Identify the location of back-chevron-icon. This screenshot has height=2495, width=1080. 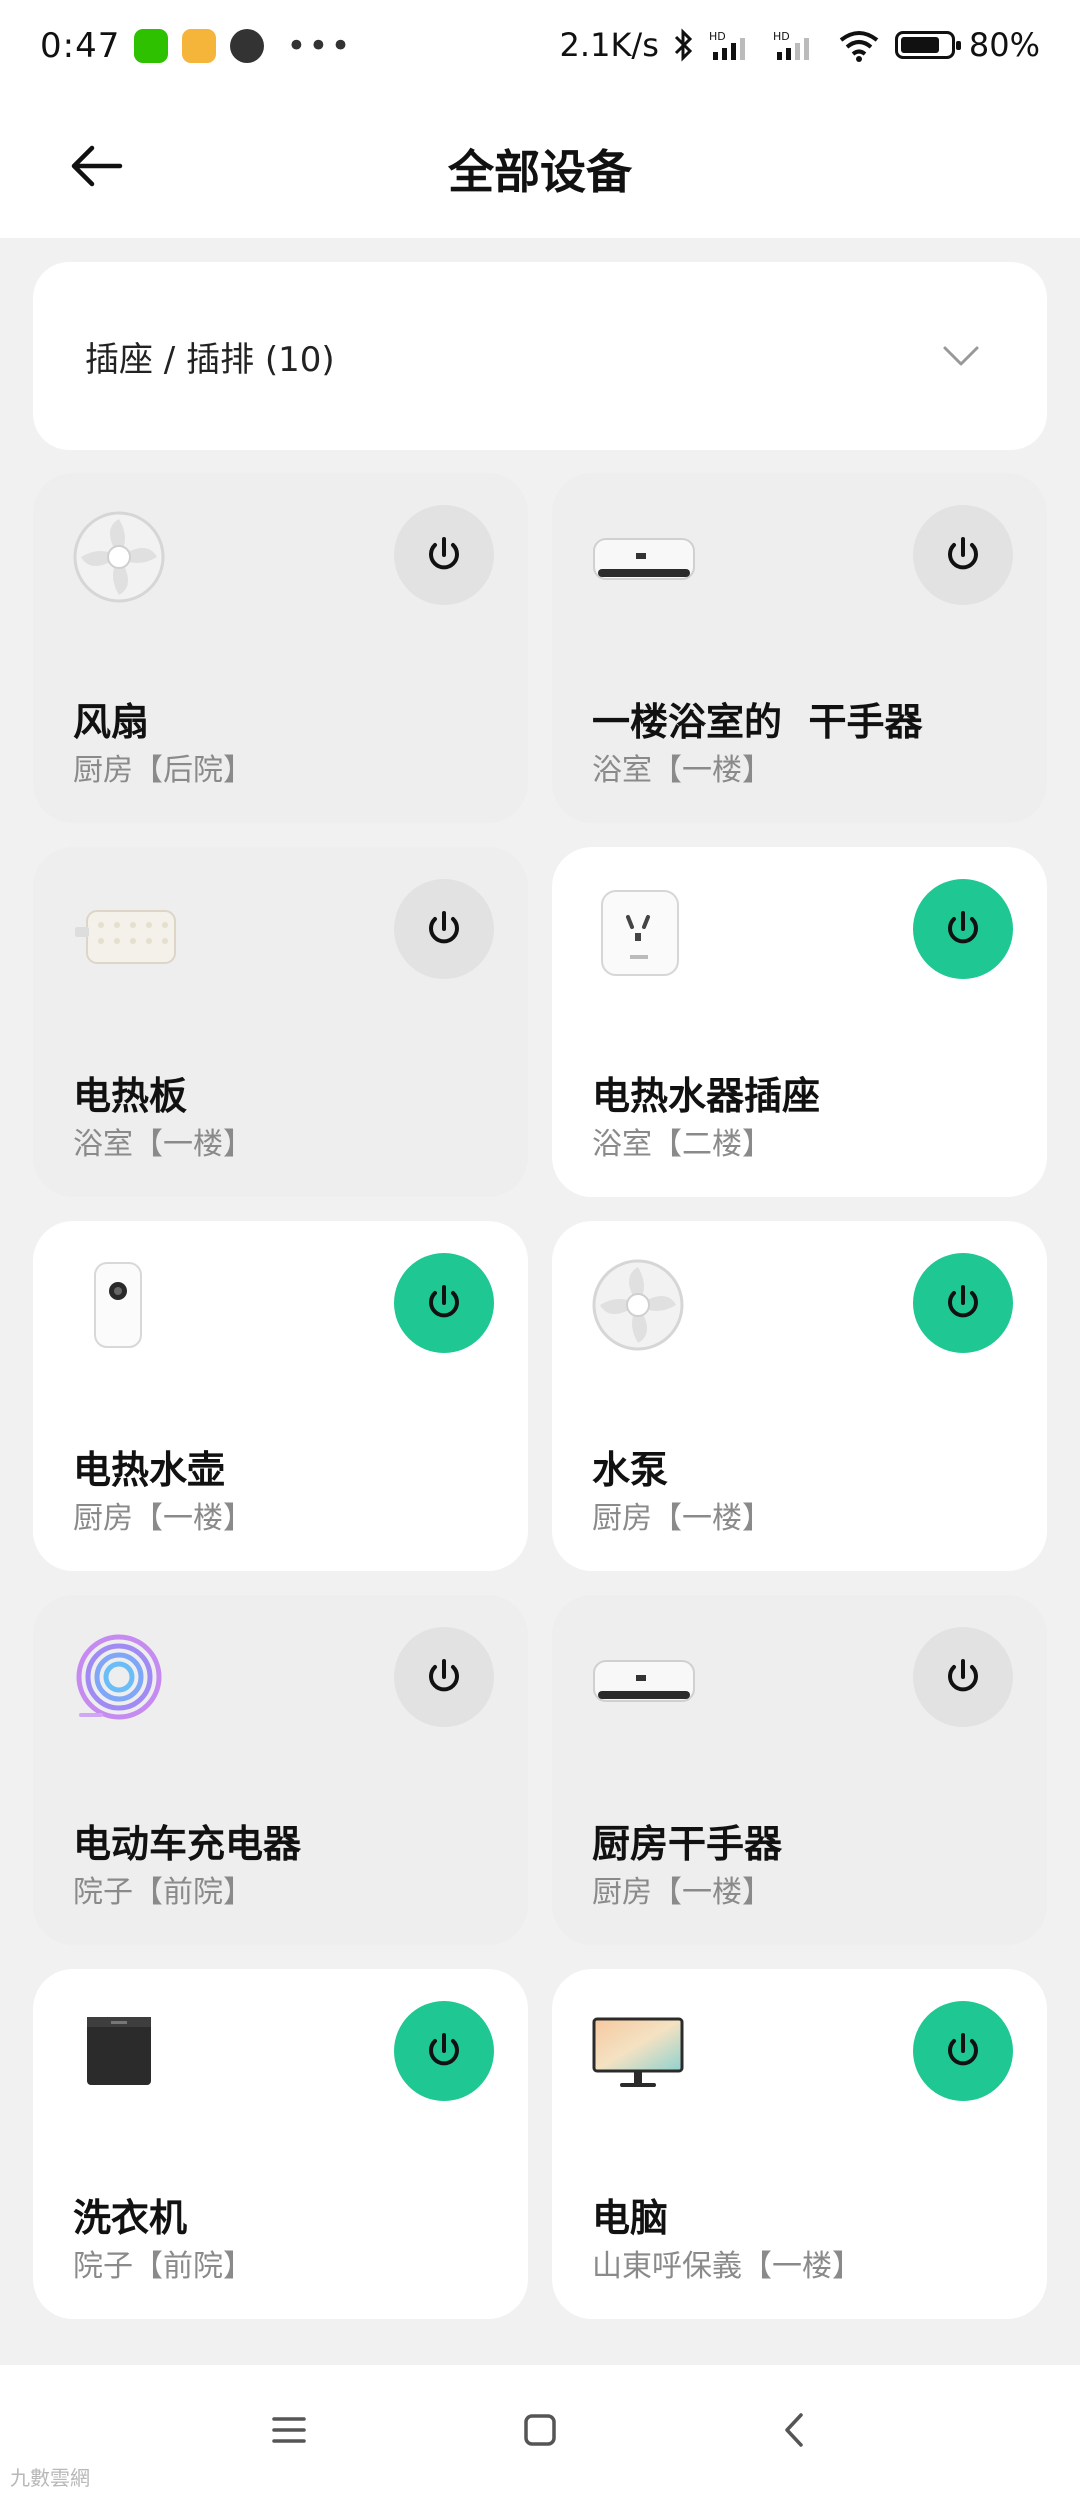
(795, 2430).